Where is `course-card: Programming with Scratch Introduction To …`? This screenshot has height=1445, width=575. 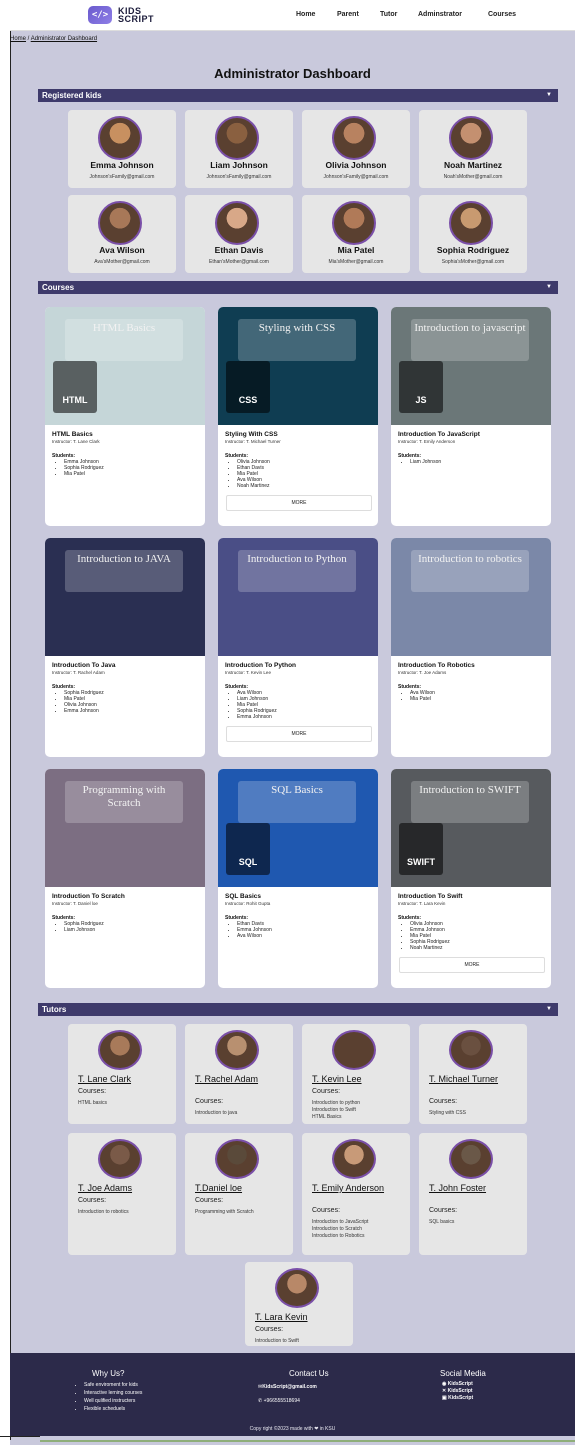
course-card: Programming with Scratch Introduction To … is located at coordinates (125, 878).